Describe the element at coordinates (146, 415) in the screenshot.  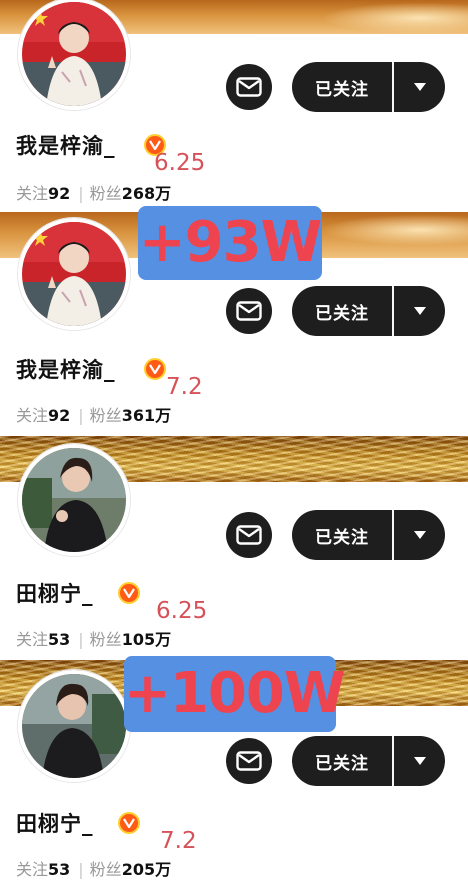
I see `fans-count: 361万` at that location.